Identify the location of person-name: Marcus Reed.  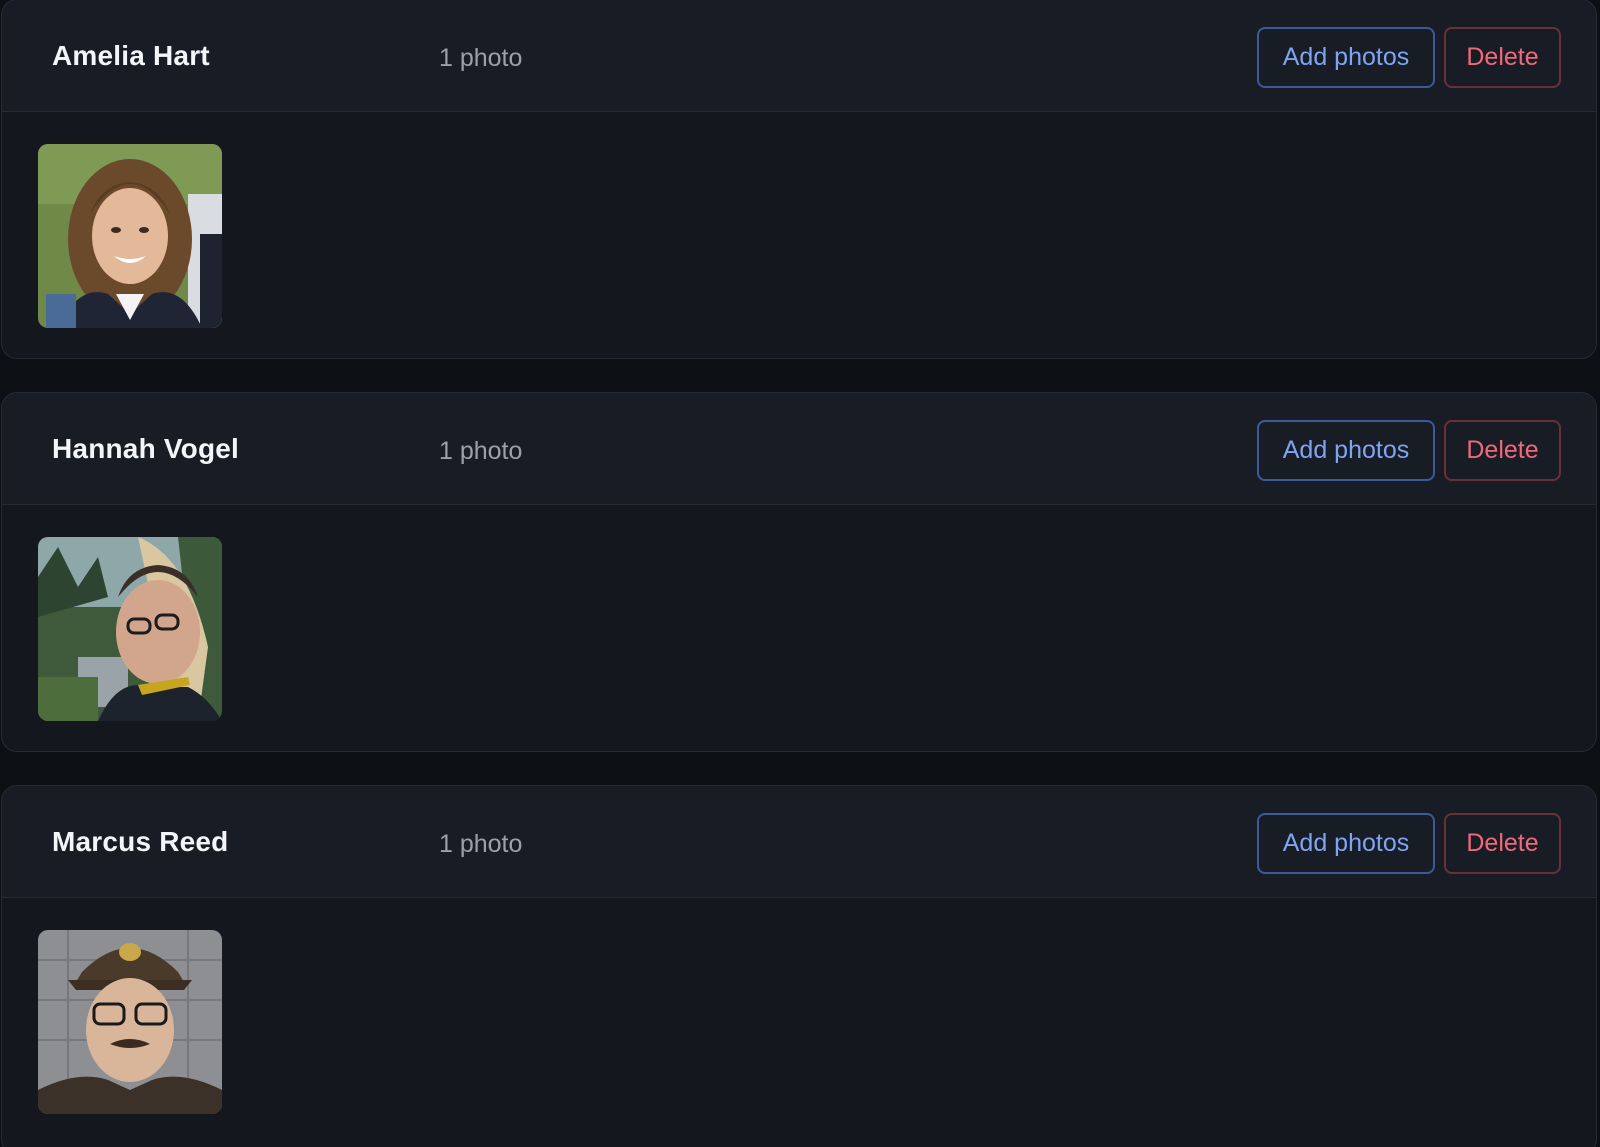
(140, 841).